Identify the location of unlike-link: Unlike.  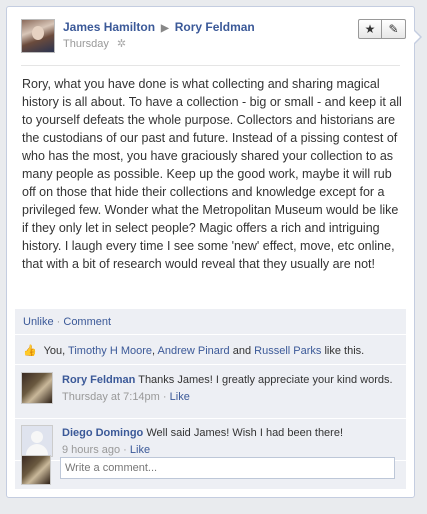
(38, 322).